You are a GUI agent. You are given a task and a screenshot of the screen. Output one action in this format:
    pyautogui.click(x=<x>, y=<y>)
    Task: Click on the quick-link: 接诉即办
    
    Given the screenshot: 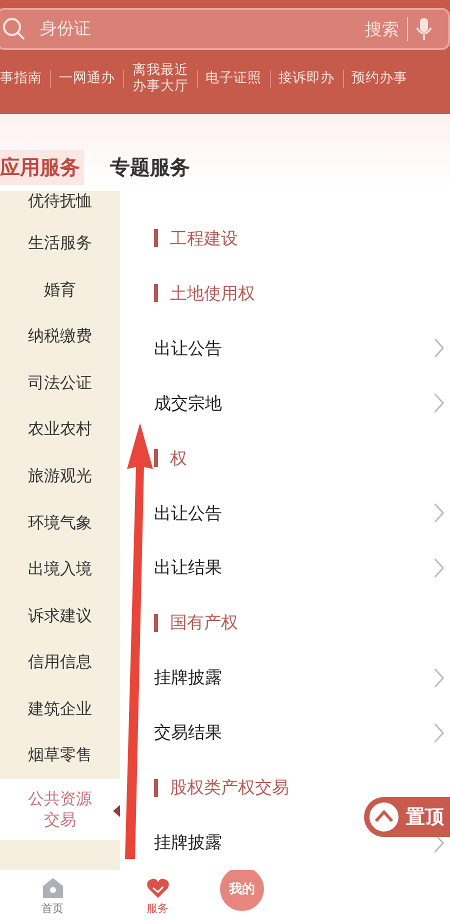 What is the action you would take?
    pyautogui.click(x=306, y=79)
    